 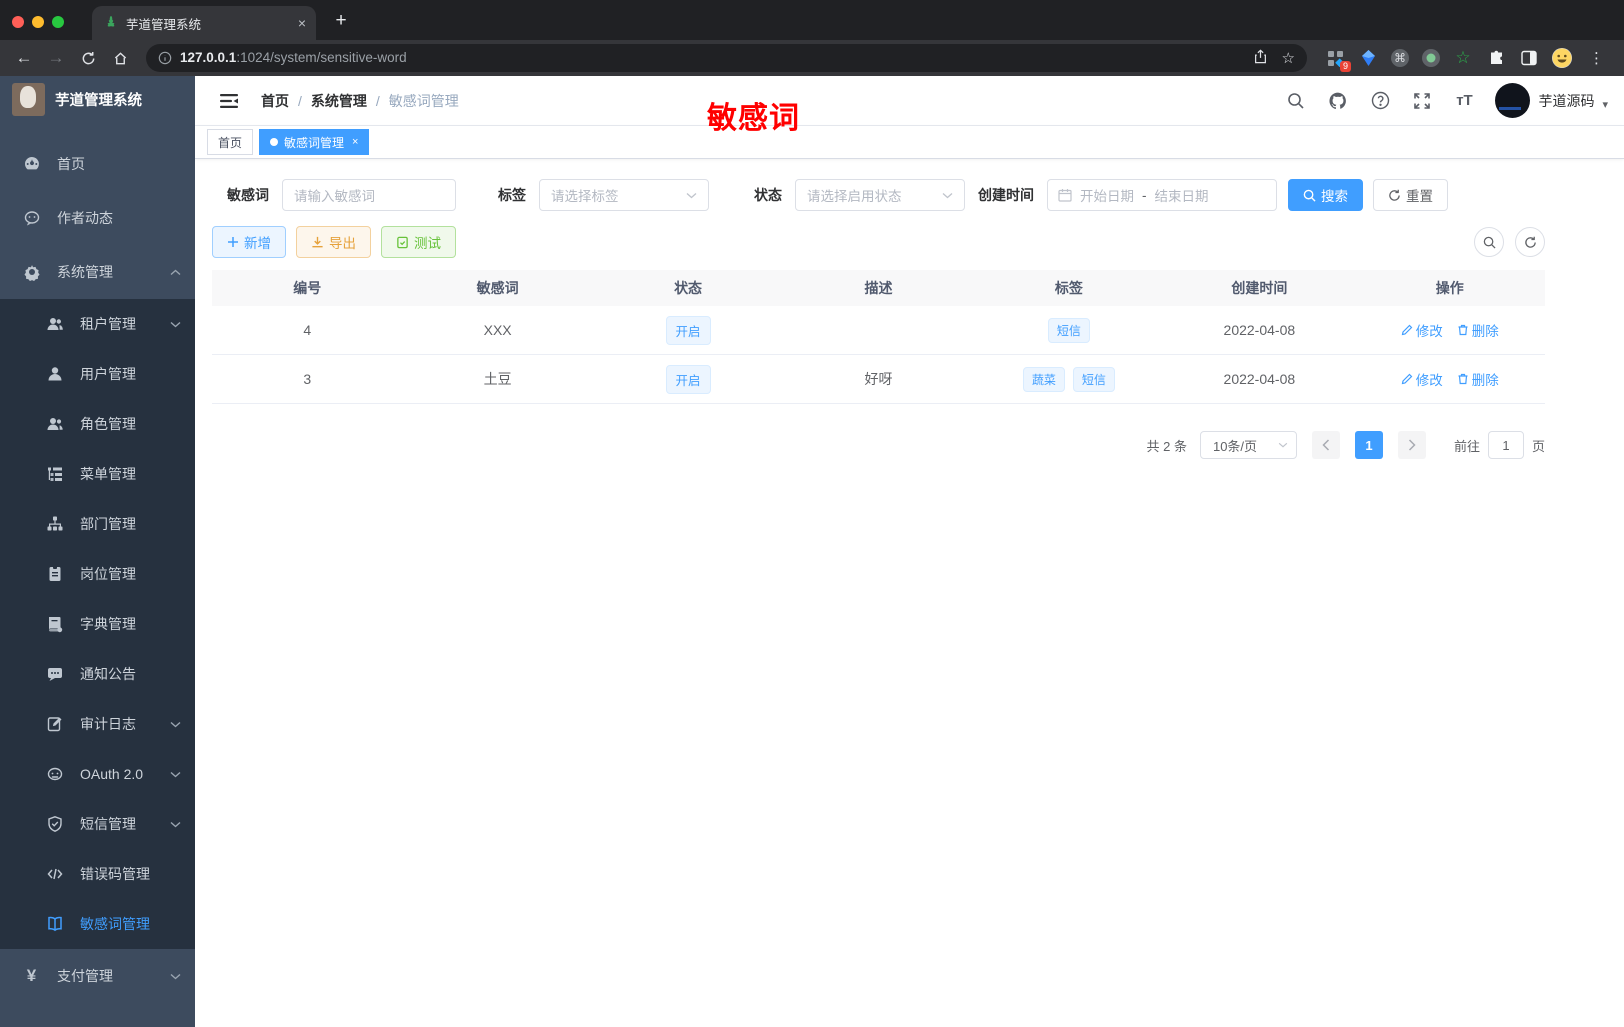 What do you see at coordinates (120, 58) in the screenshot?
I see `home-button` at bounding box center [120, 58].